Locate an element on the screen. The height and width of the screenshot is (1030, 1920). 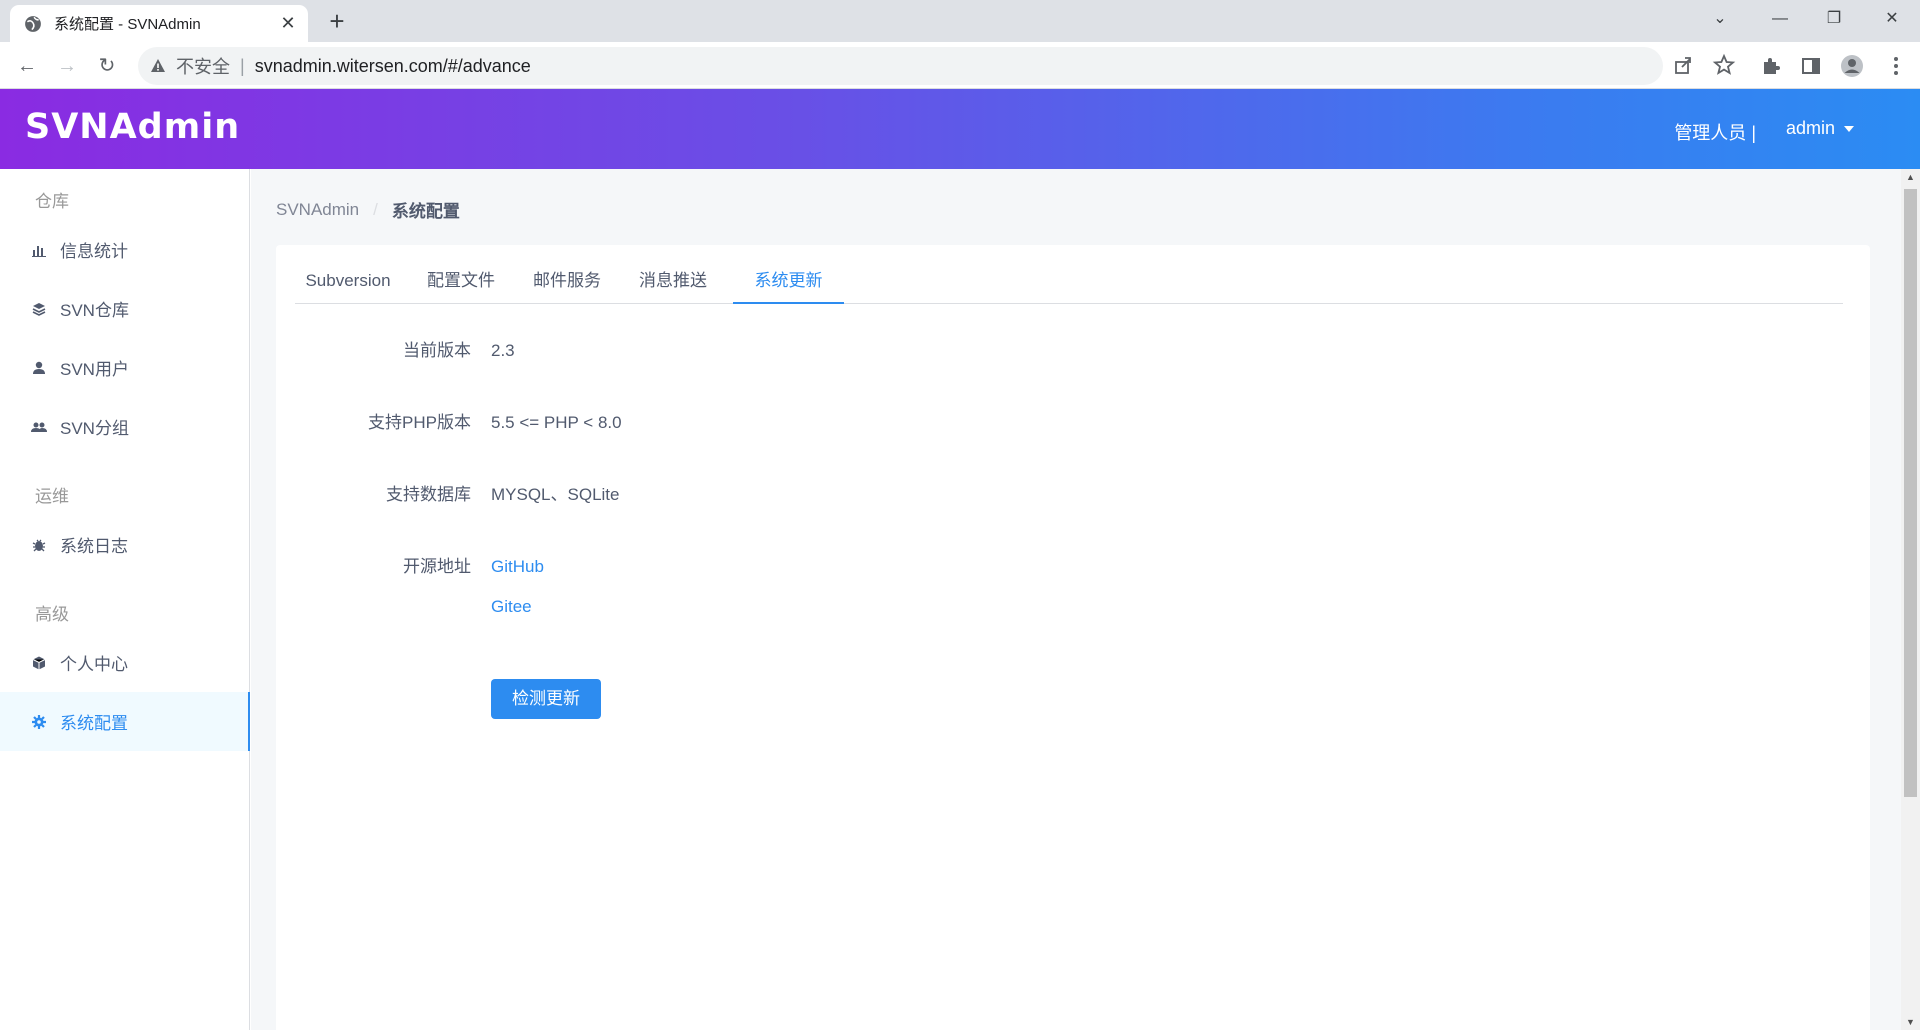
form-row-php: 支持PHP版本 5.5 <= PHP < 8.0 is located at coordinates (726, 423).